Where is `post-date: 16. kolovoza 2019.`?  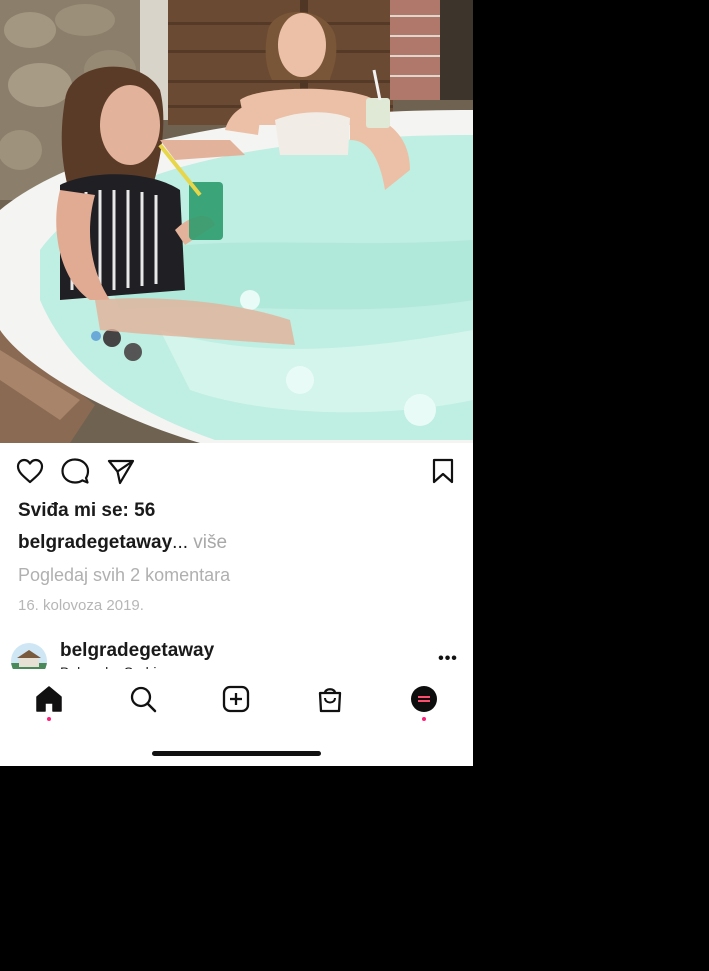
post-date: 16. kolovoza 2019. is located at coordinates (81, 605).